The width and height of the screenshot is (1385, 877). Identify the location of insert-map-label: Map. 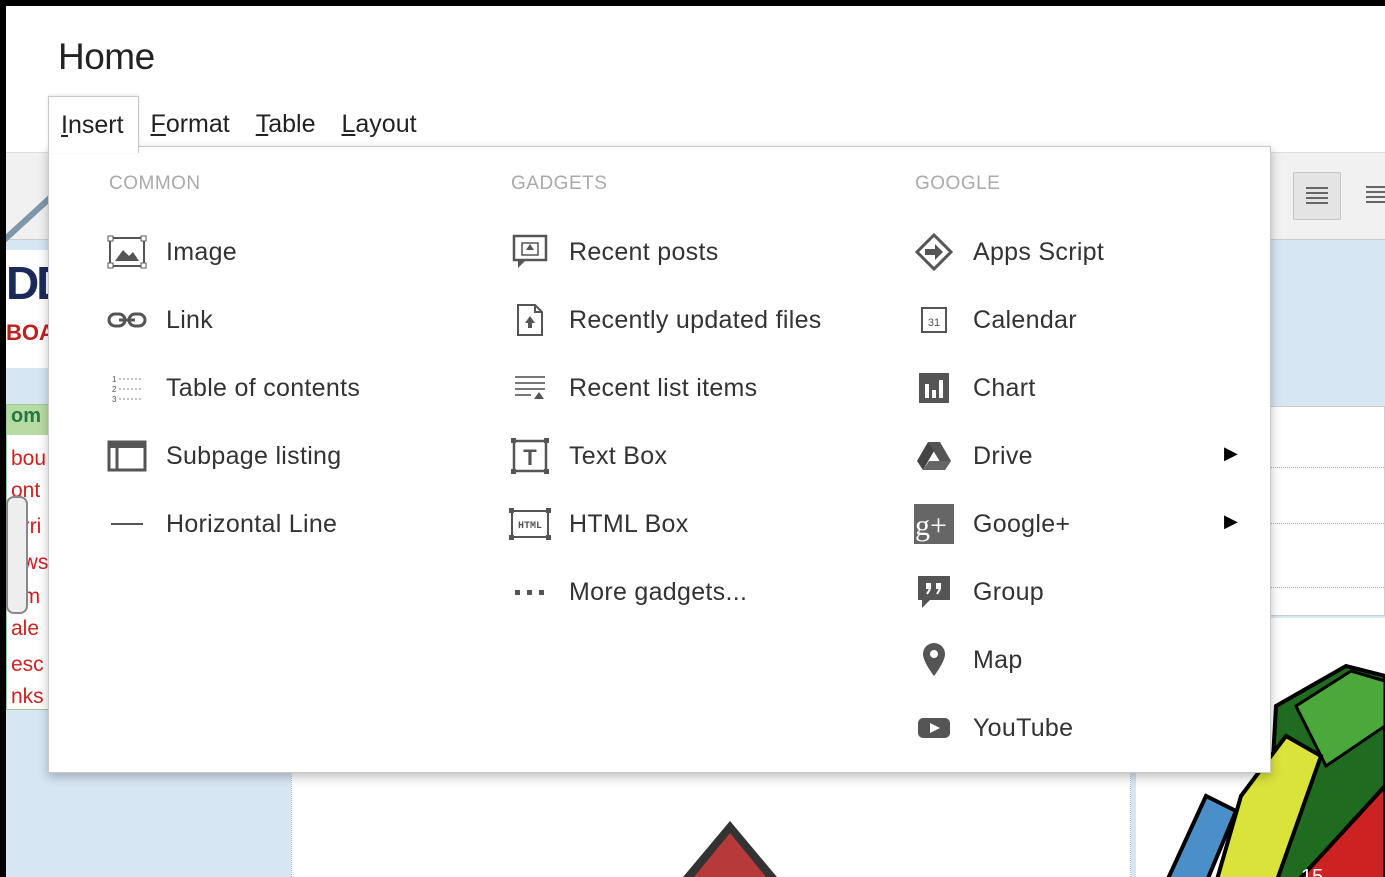
(998, 659).